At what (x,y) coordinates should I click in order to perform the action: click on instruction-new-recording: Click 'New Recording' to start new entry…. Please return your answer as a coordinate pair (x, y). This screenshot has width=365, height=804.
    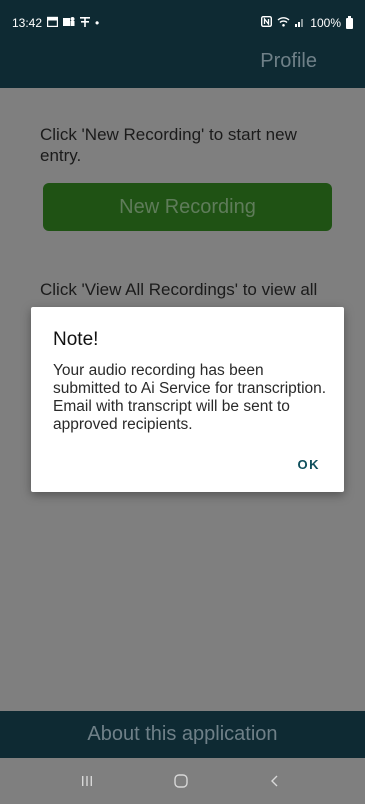
    Looking at the image, I should click on (168, 145).